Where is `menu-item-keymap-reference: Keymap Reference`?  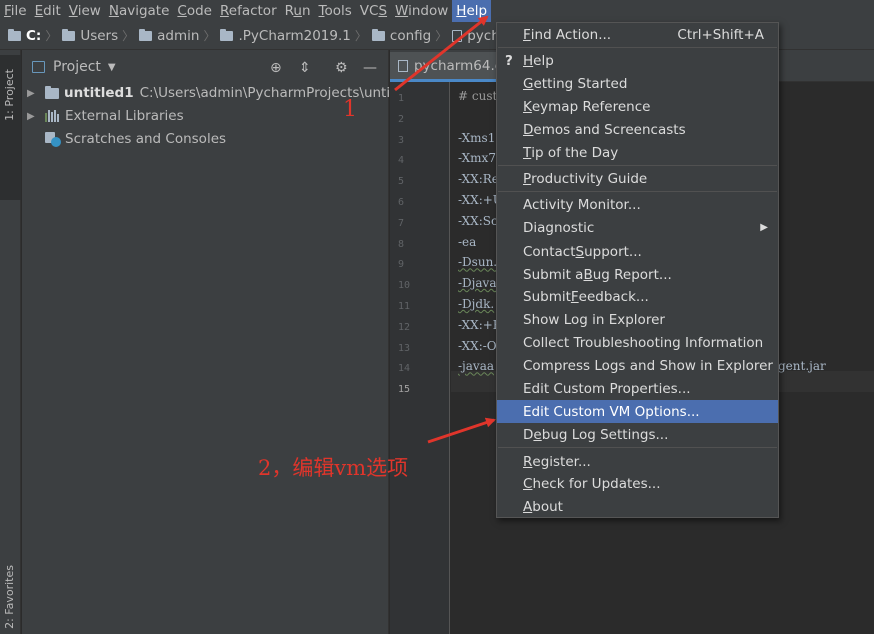 menu-item-keymap-reference: Keymap Reference is located at coordinates (637, 106).